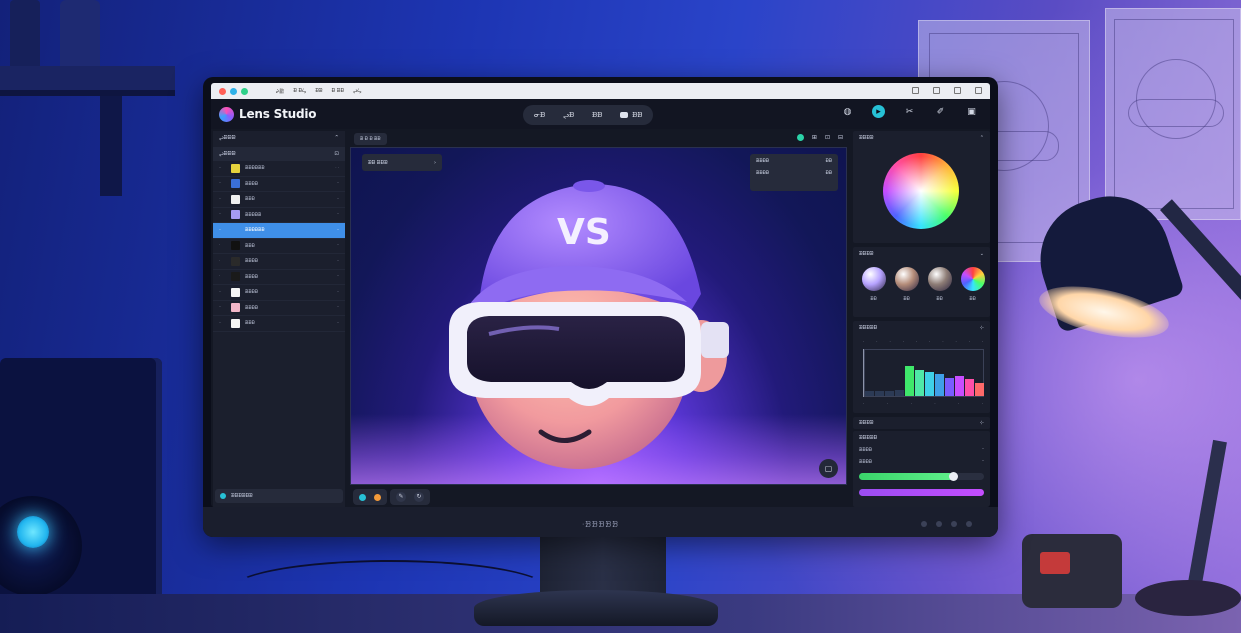 Image resolution: width=1241 pixels, height=633 pixels. I want to click on mode-button: ᖢᗿ, so click(568, 115).